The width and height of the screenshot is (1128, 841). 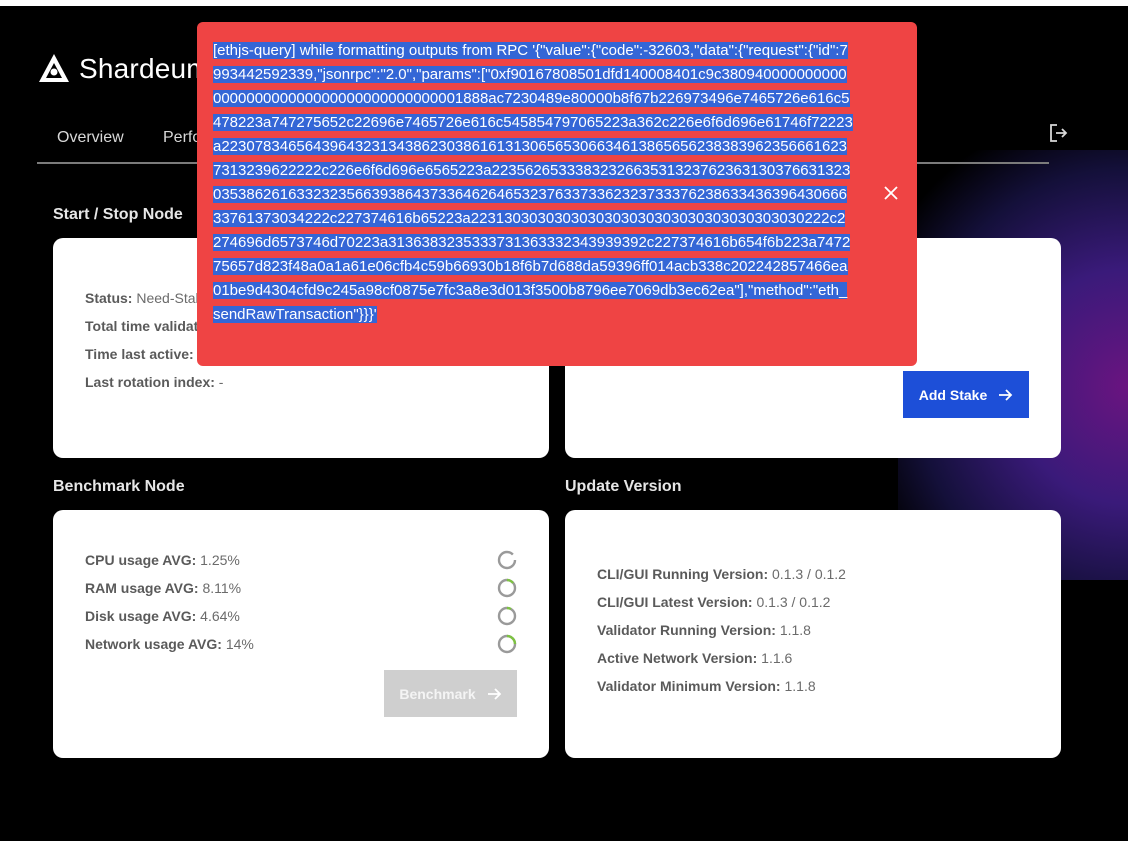 I want to click on validator-minimum-row: Validator Minimum Version: 1.1.8, so click(x=706, y=686).